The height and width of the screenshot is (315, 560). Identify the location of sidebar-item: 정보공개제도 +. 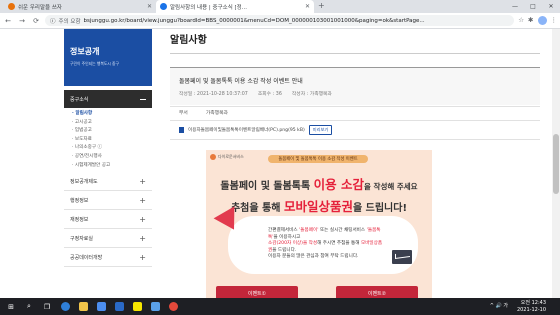
(108, 182).